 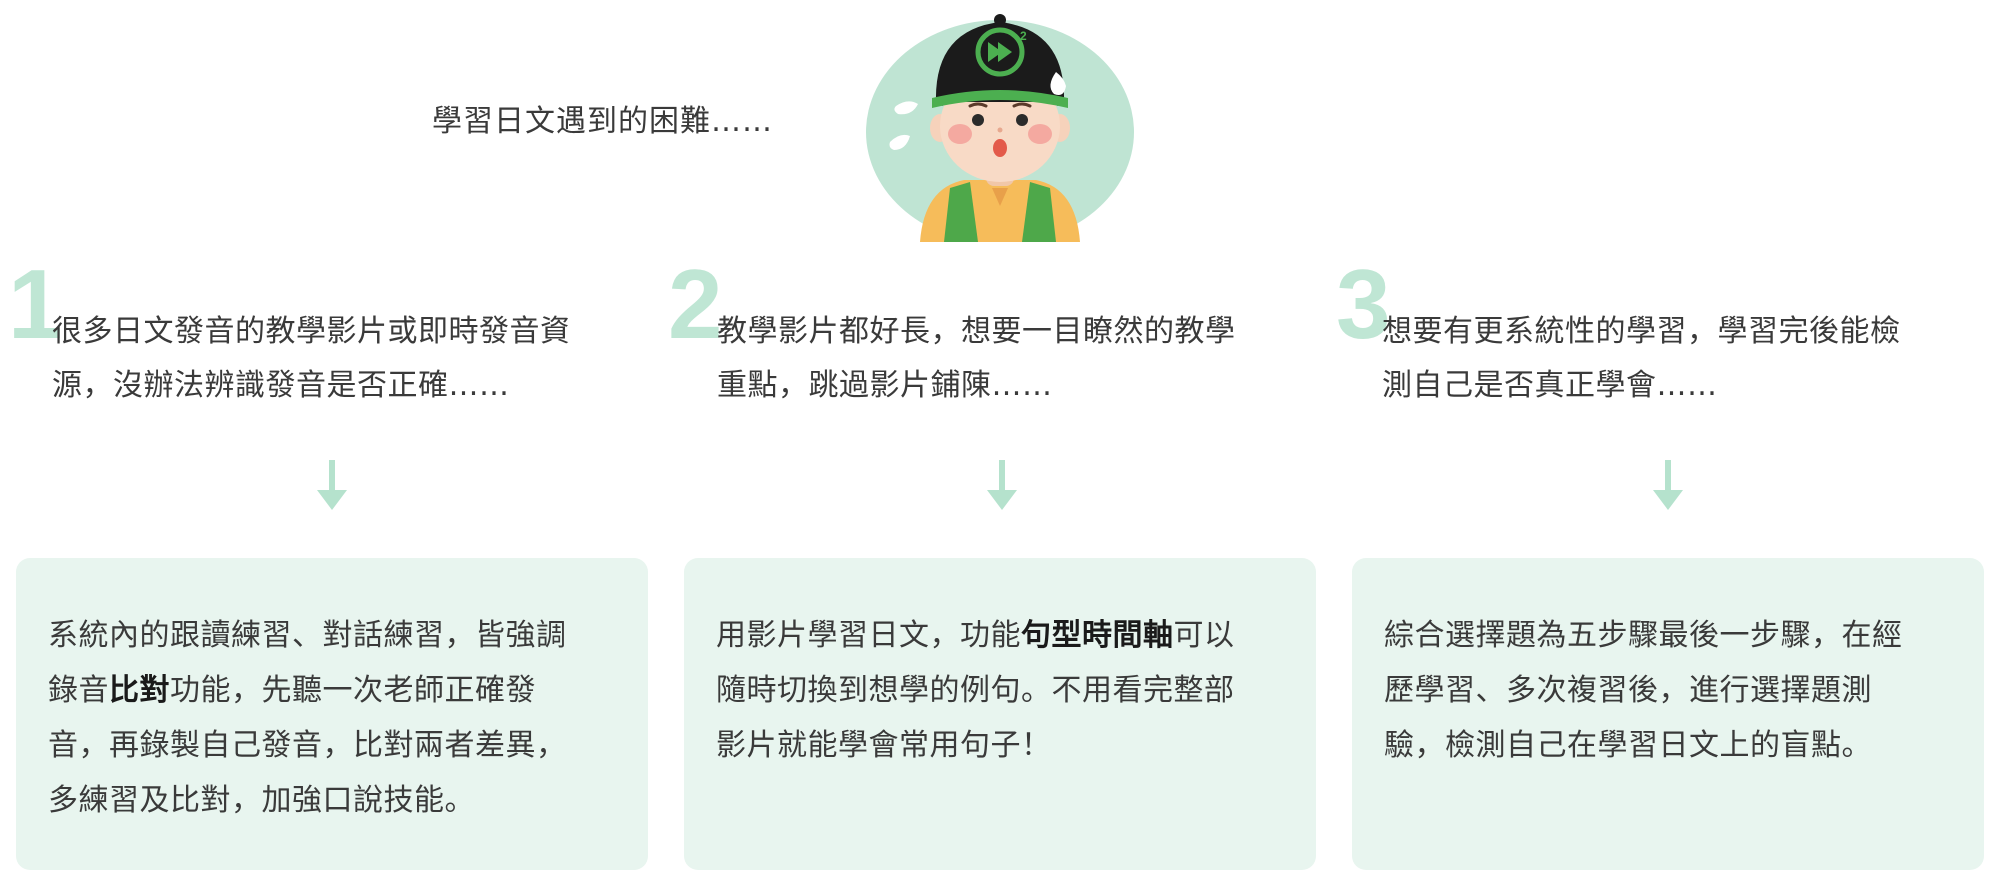 I want to click on problem-line: 很多日文發音的教學影片或即時發音資, so click(x=311, y=331).